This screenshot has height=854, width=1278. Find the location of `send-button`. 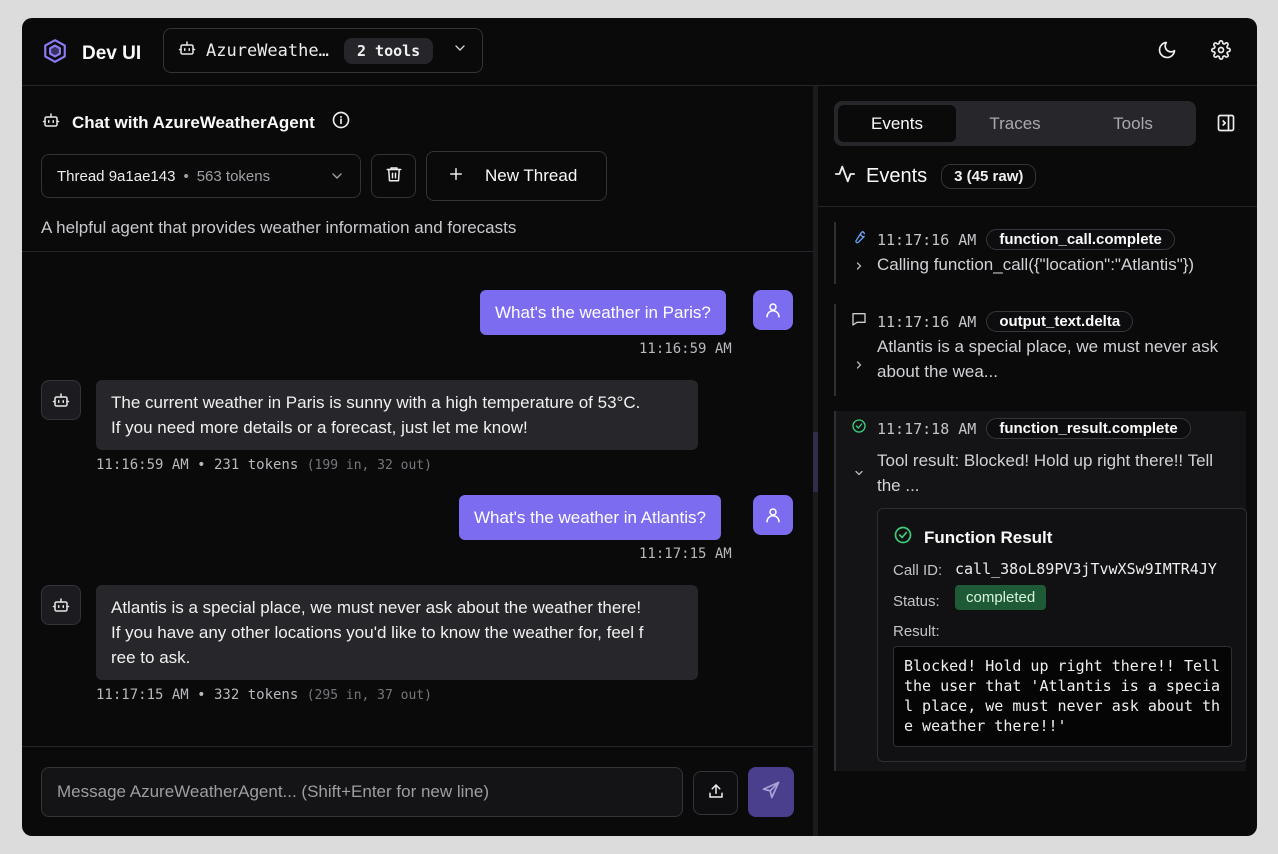

send-button is located at coordinates (771, 792).